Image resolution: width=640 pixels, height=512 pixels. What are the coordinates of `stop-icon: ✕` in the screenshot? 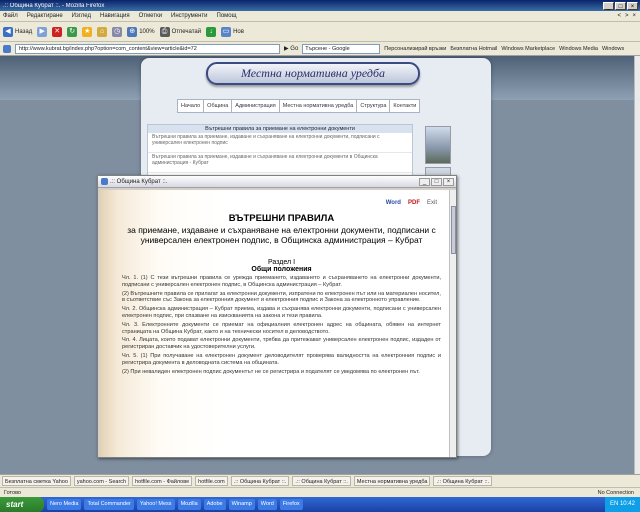 It's located at (57, 31).